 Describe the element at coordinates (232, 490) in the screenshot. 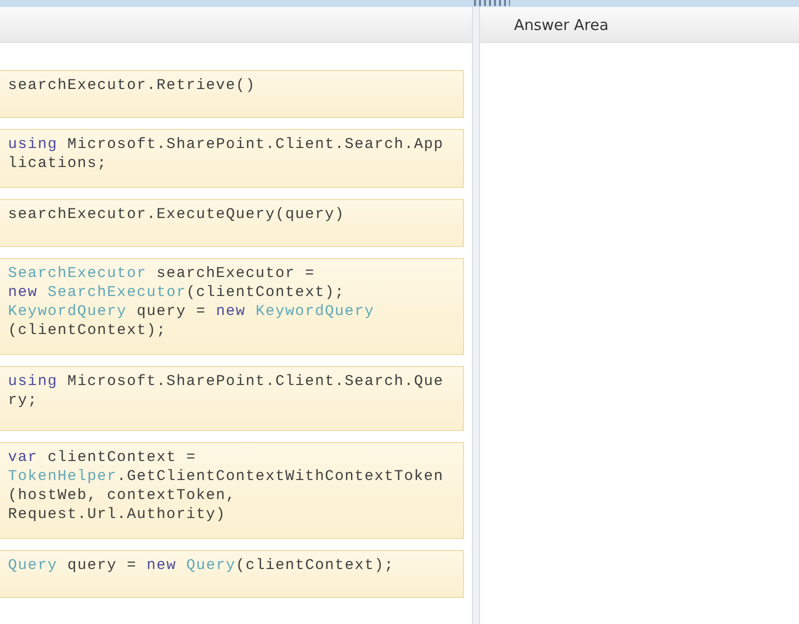

I see `code-snippet: var clientContext = TokenHelper.GetClientContextWithContextToken (hostWeb, contextToken, Request.Url.Authority)` at that location.